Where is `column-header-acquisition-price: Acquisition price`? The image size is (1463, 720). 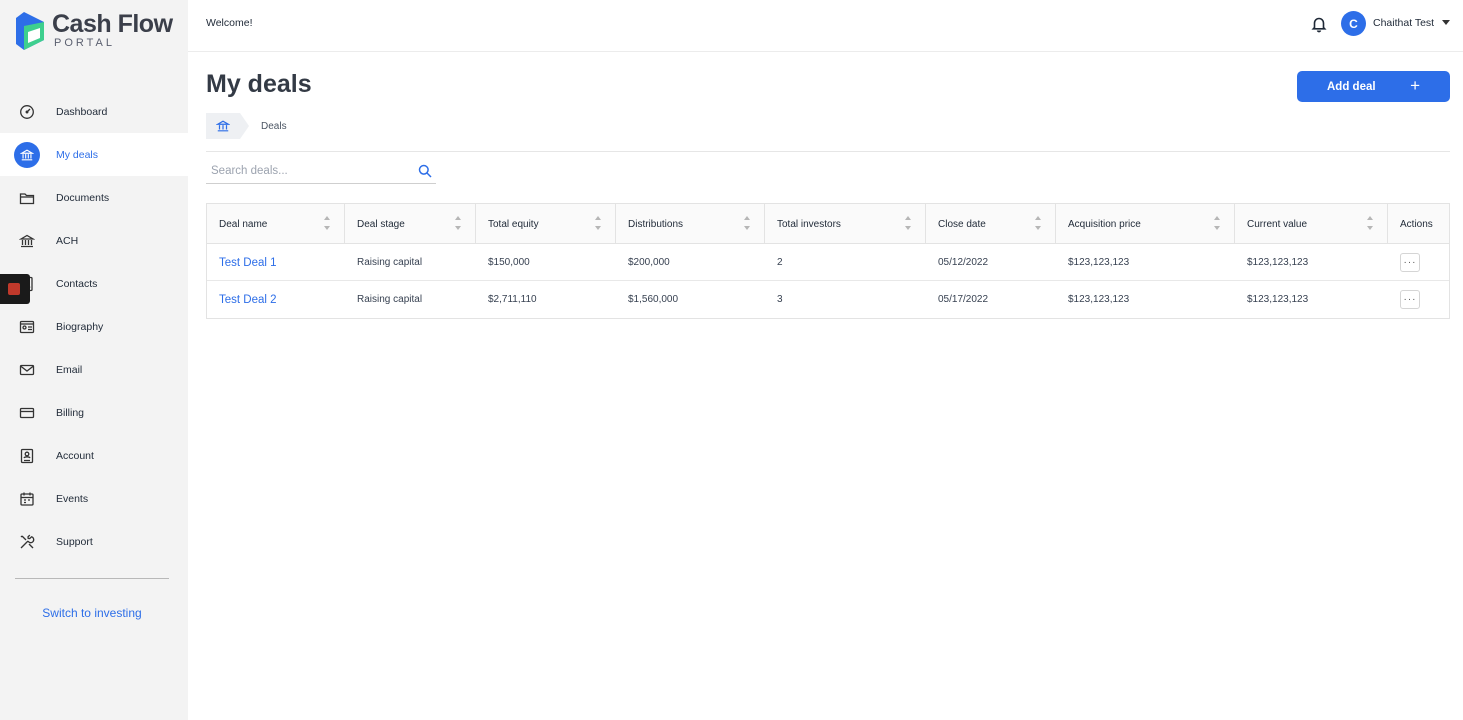 column-header-acquisition-price: Acquisition price is located at coordinates (1145, 224).